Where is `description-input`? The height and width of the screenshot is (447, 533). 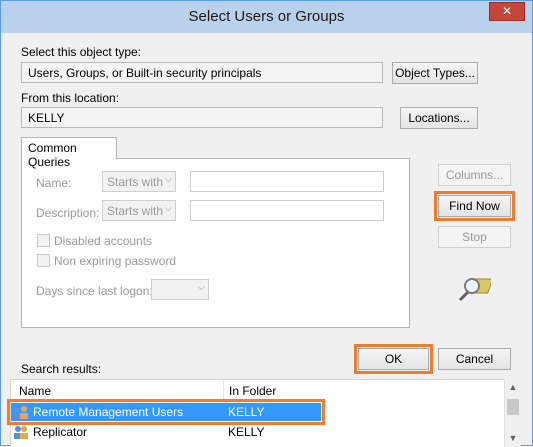 description-input is located at coordinates (287, 210).